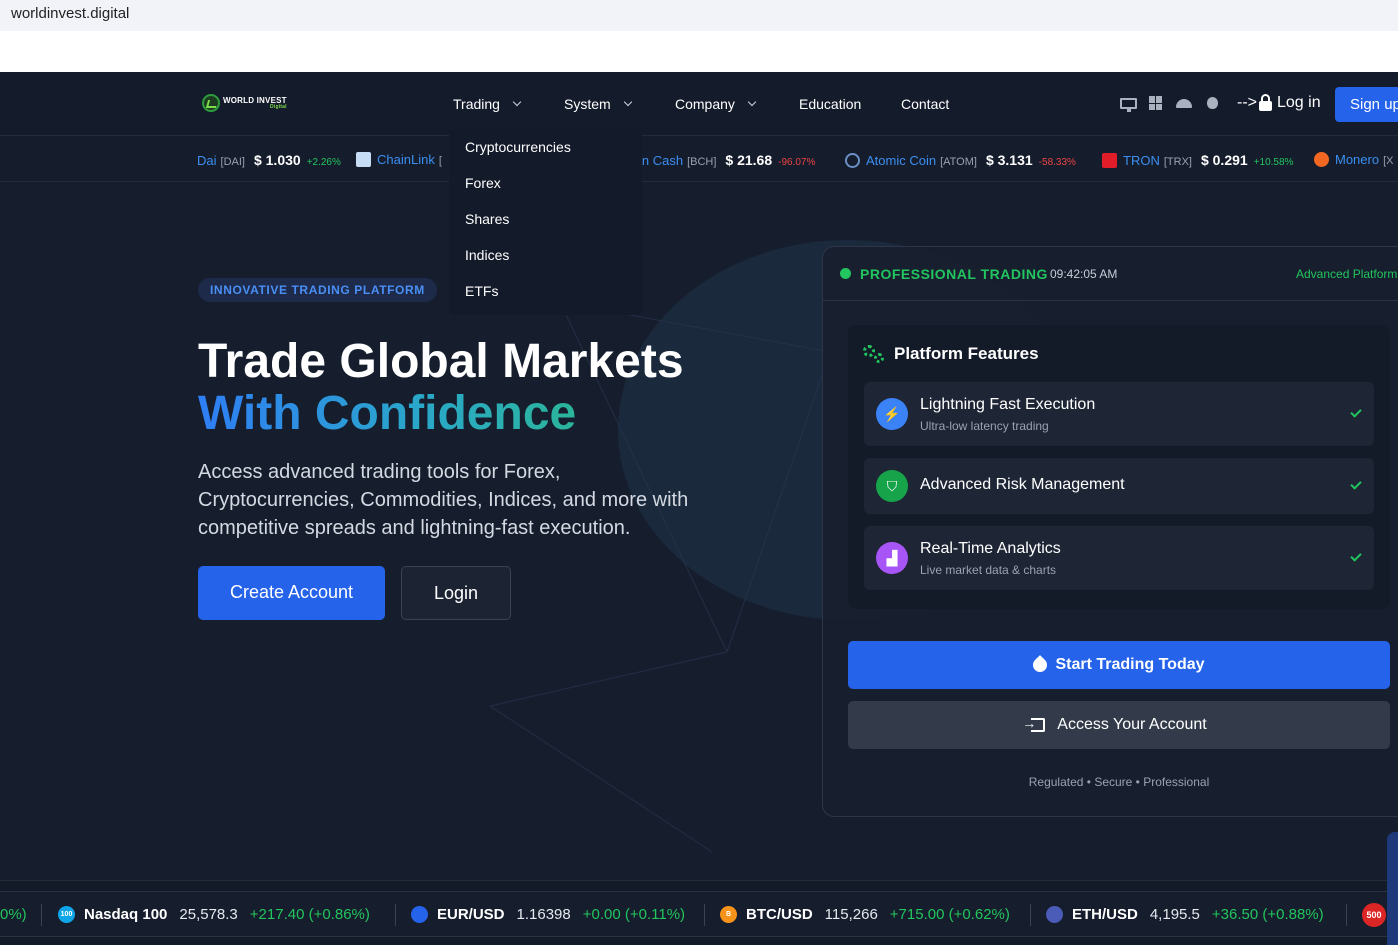 The image size is (1398, 945). What do you see at coordinates (419, 914) in the screenshot?
I see `eur-usd-flag-icon` at bounding box center [419, 914].